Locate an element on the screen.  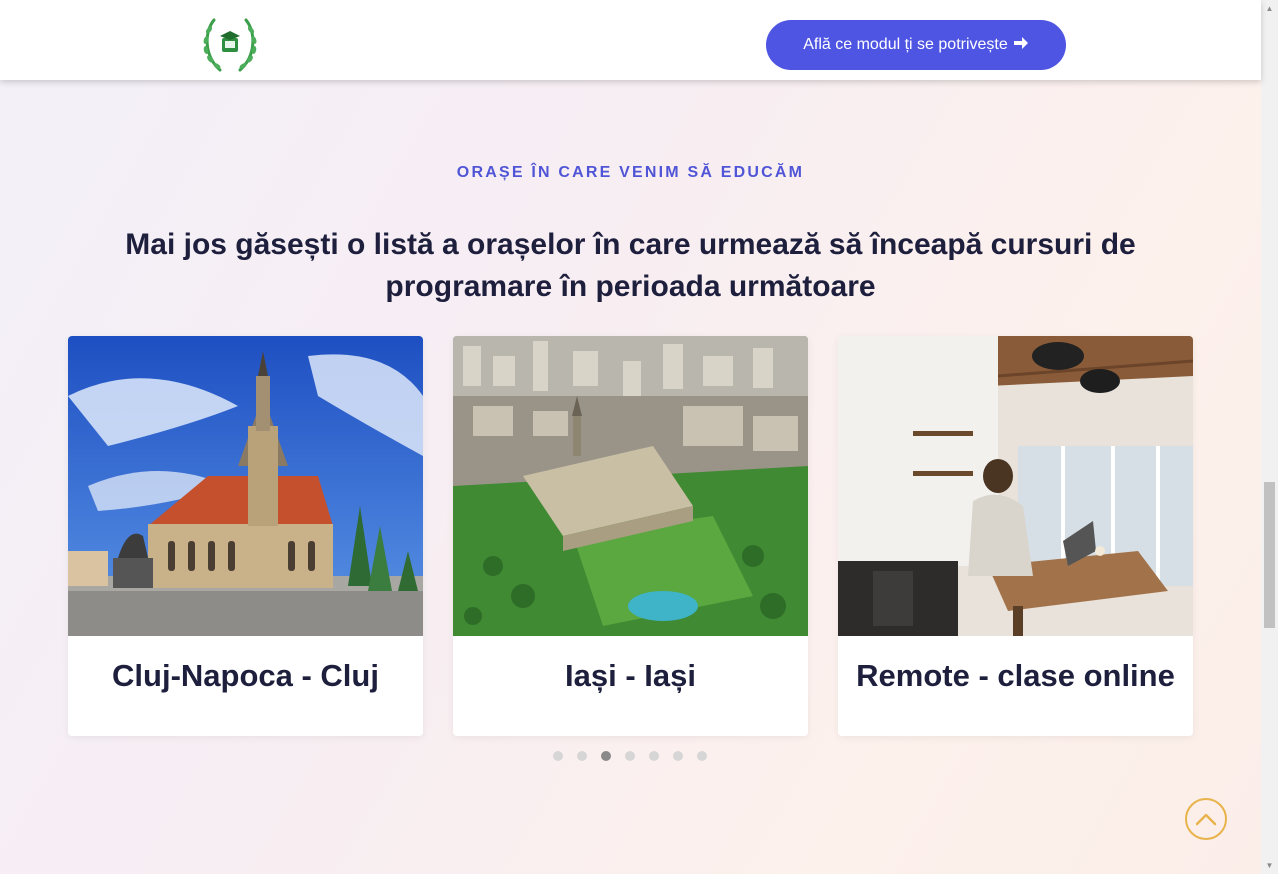
find-module-button: Află ce modul ți se potrivește is located at coordinates (916, 45).